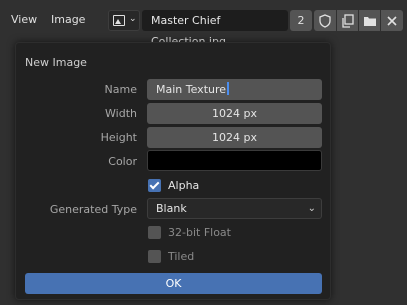 This screenshot has width=407, height=305. Describe the element at coordinates (56, 62) in the screenshot. I see `dialog-title: New Image` at that location.